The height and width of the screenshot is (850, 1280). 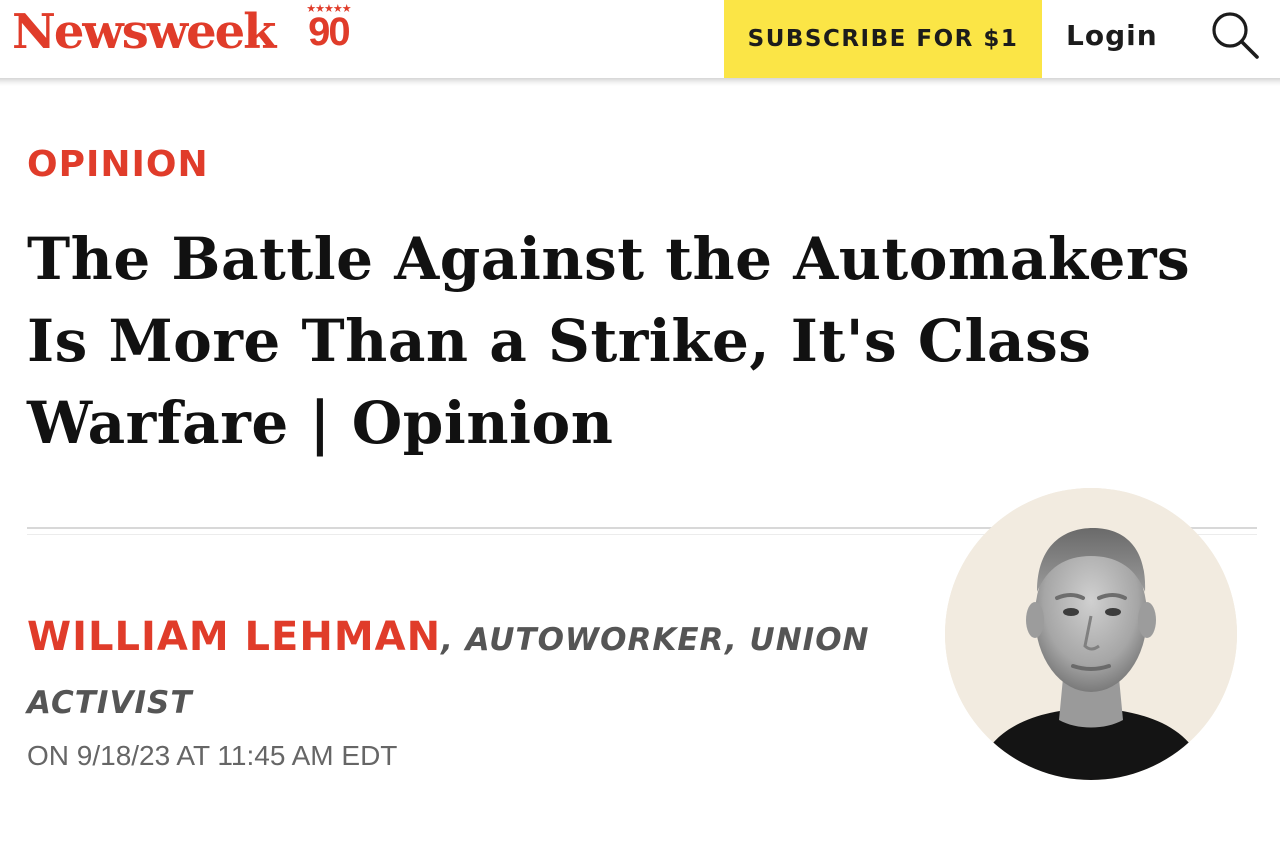 I want to click on anniversary-number: 90, so click(x=329, y=32).